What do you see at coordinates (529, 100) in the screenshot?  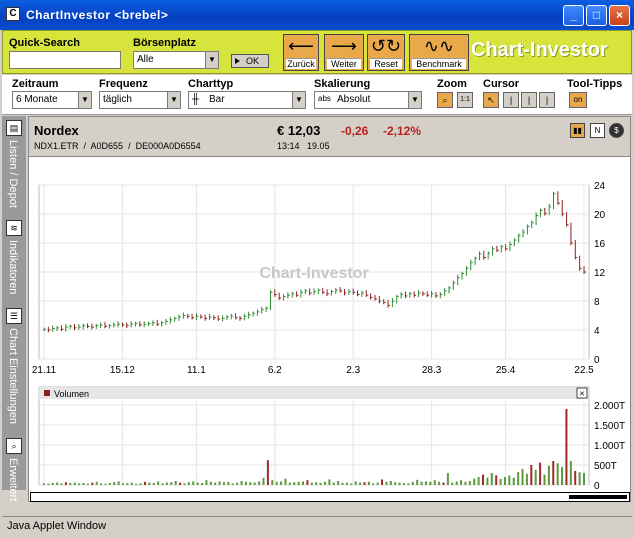 I see `cursor-crosshair-icon: |` at bounding box center [529, 100].